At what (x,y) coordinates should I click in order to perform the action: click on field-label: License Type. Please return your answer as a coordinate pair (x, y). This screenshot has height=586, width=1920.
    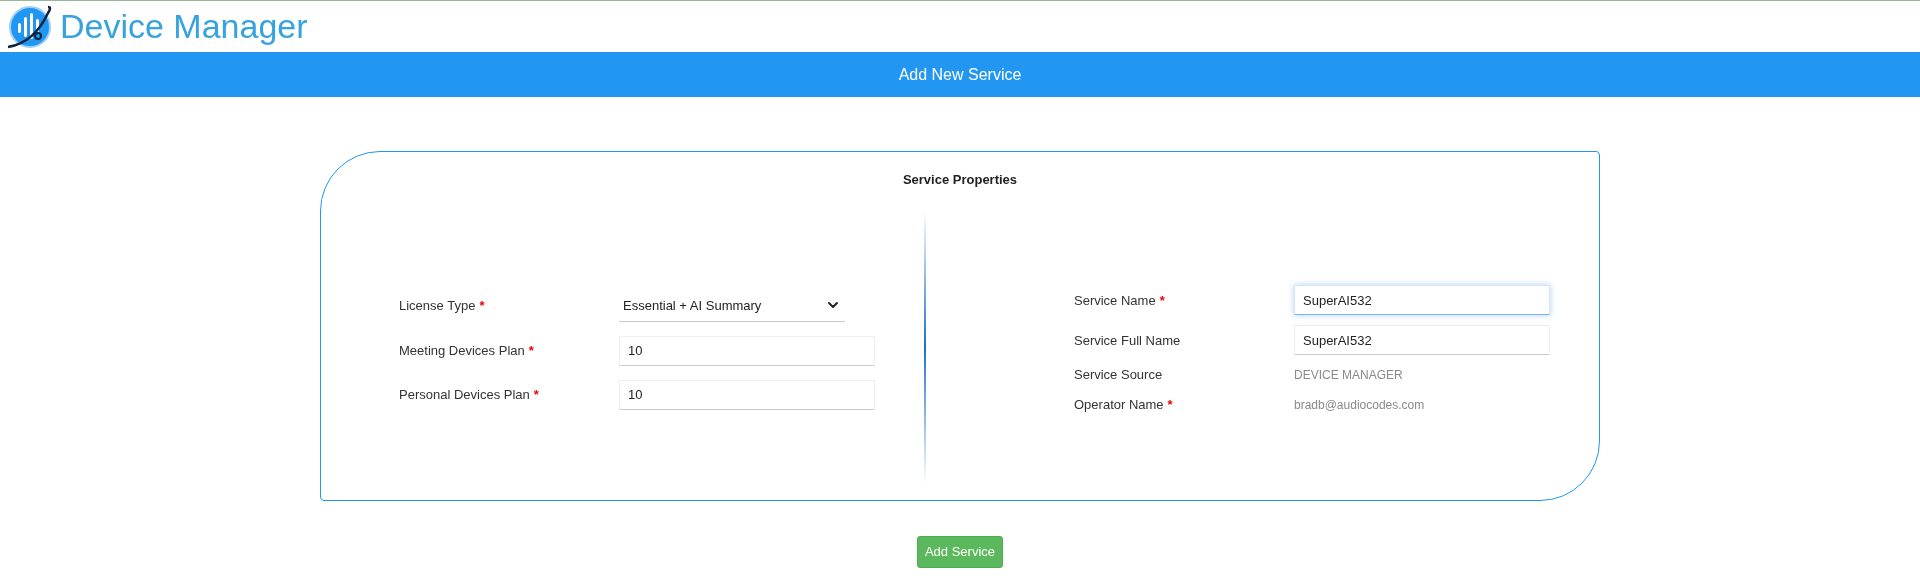
    Looking at the image, I should click on (437, 306).